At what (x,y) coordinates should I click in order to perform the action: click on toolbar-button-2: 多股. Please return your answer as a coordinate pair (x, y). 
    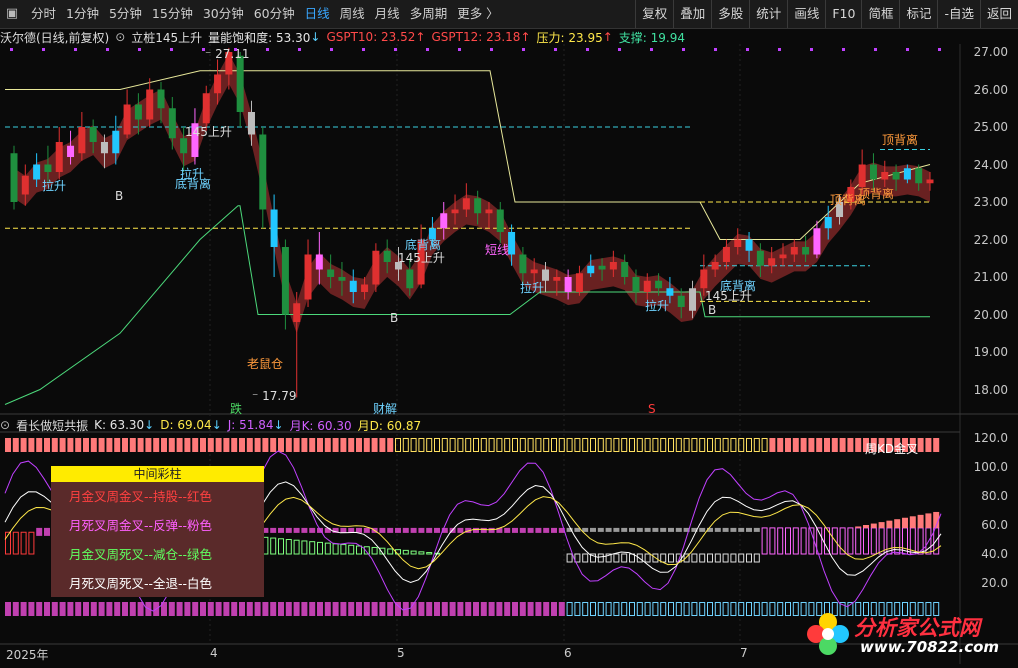
    Looking at the image, I should click on (730, 14).